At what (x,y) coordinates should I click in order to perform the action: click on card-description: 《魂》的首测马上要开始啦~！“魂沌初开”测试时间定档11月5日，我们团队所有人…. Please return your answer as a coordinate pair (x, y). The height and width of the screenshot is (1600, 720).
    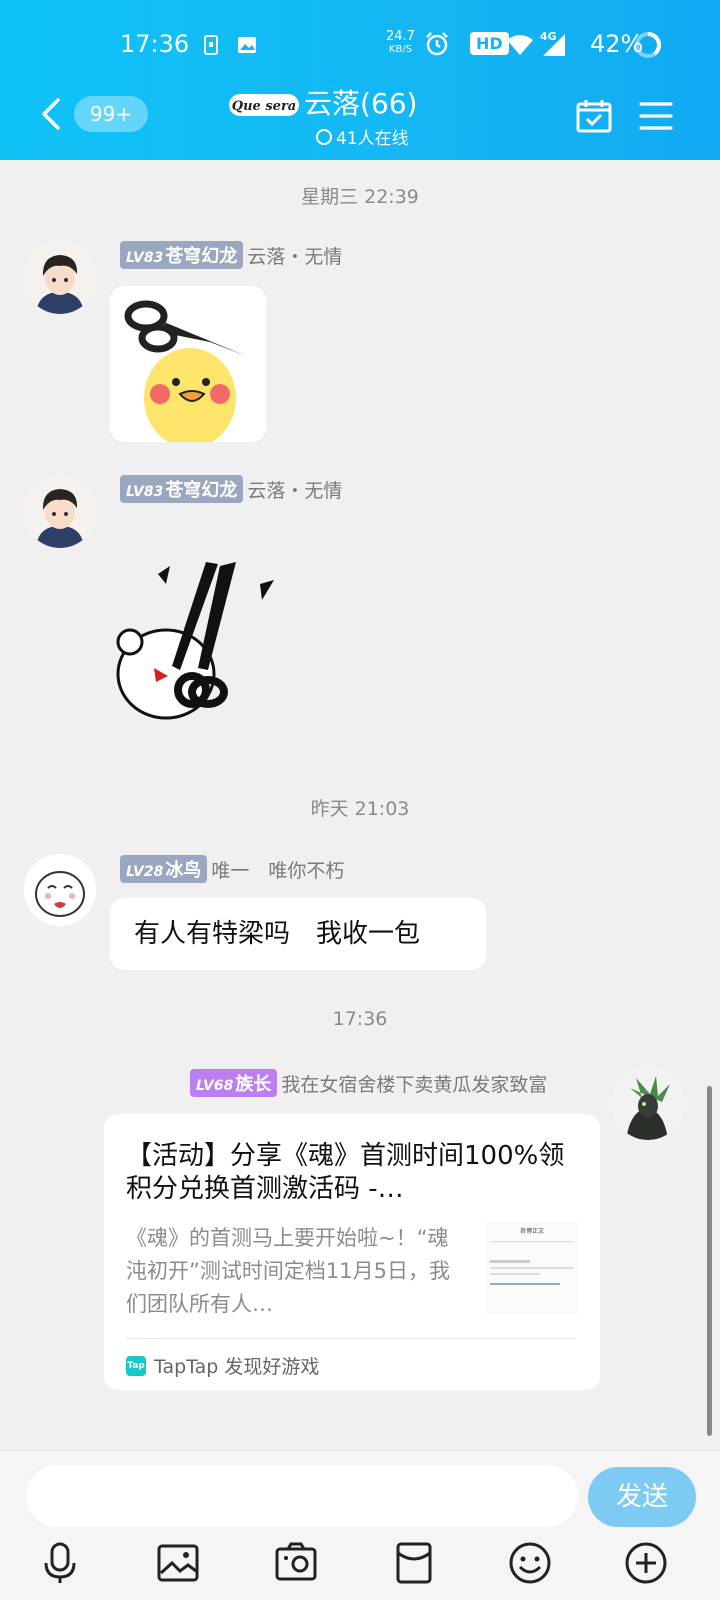
    Looking at the image, I should click on (288, 1271).